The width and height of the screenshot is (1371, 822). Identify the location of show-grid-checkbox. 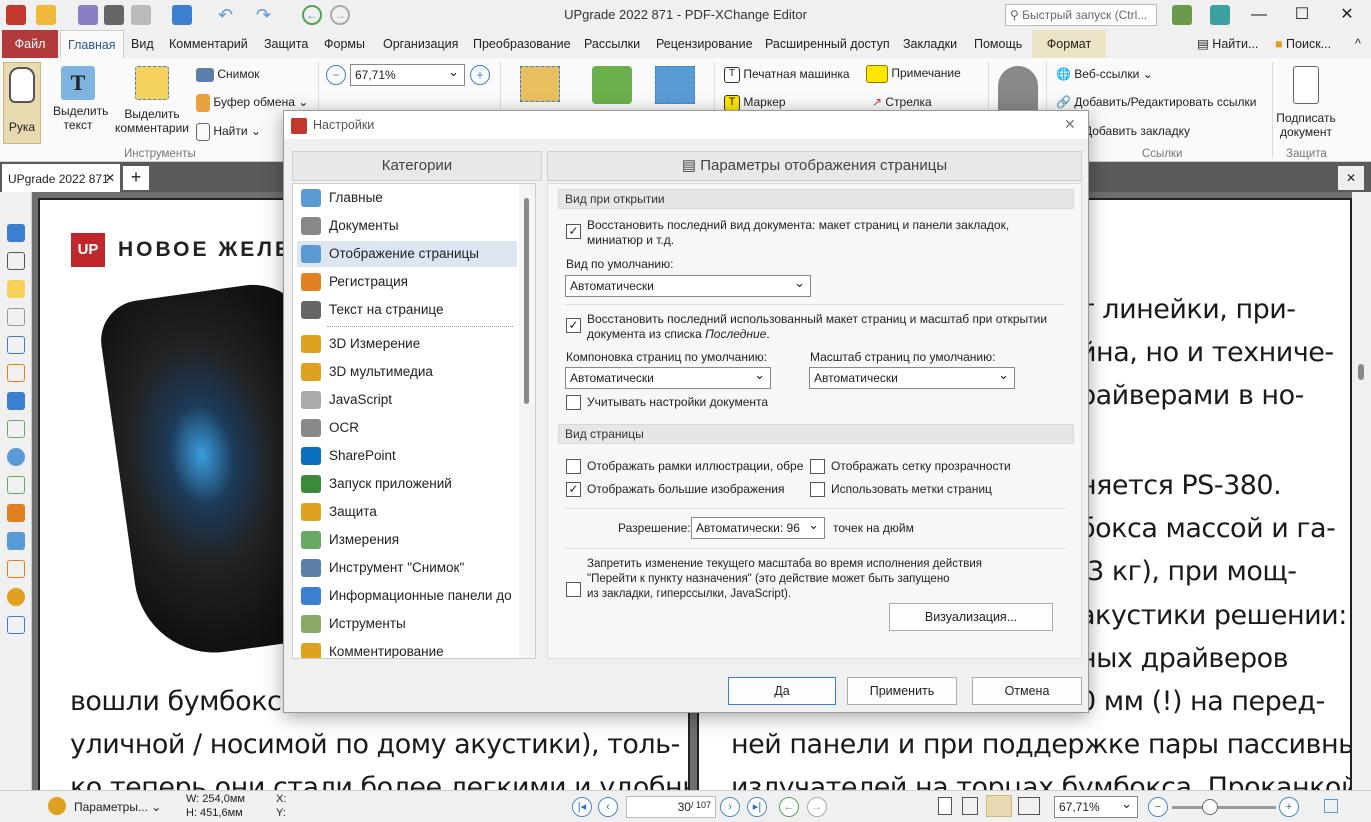
(817, 466).